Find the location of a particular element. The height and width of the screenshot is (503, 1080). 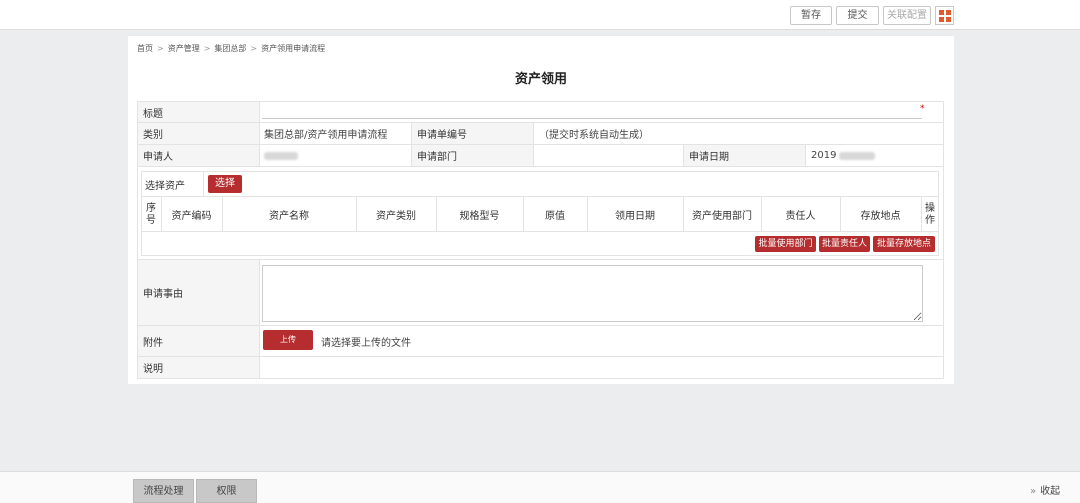

form-no-label: 申请单编号 is located at coordinates (472, 133).